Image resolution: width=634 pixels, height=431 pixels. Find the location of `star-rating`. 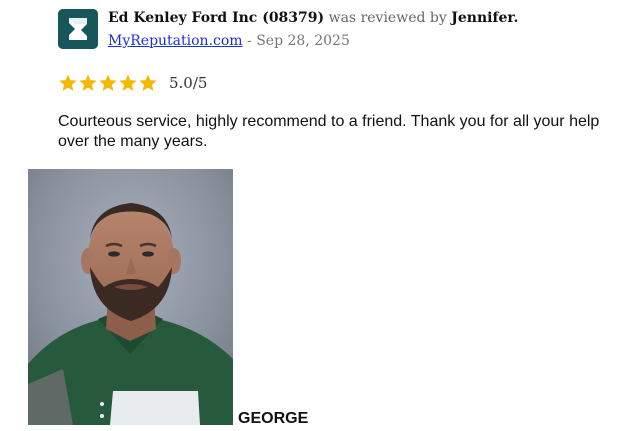

star-rating is located at coordinates (108, 83).